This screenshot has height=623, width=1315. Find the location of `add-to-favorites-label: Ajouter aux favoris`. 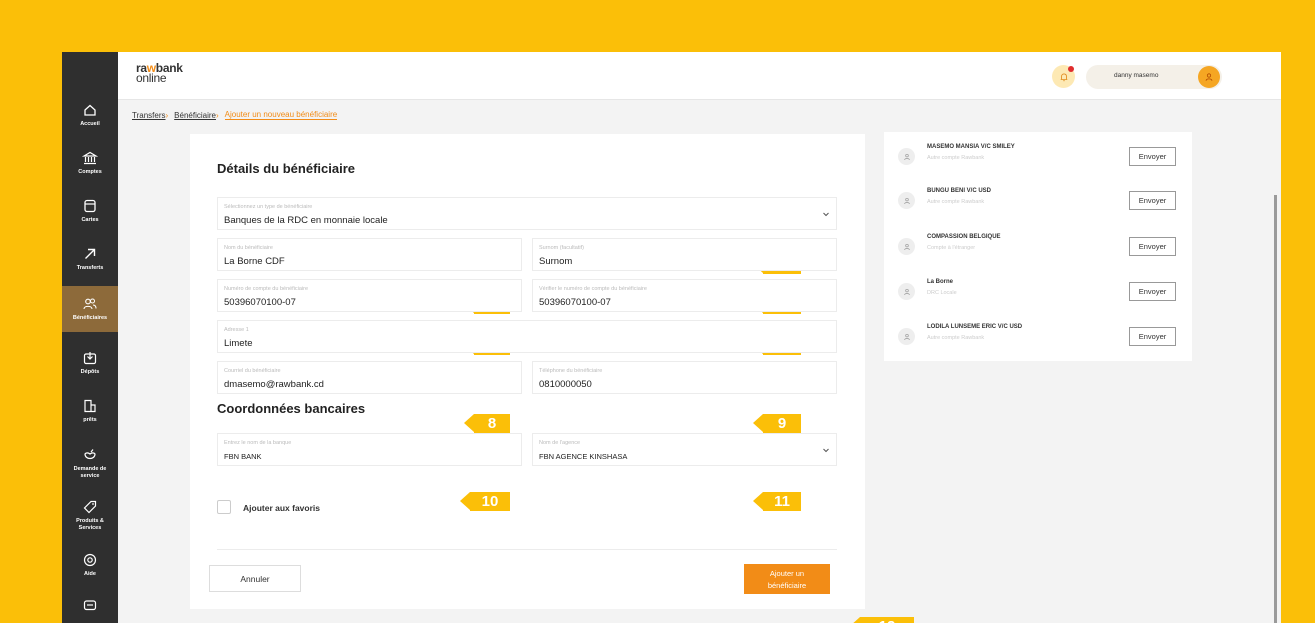

add-to-favorites-label: Ajouter aux favoris is located at coordinates (281, 508).